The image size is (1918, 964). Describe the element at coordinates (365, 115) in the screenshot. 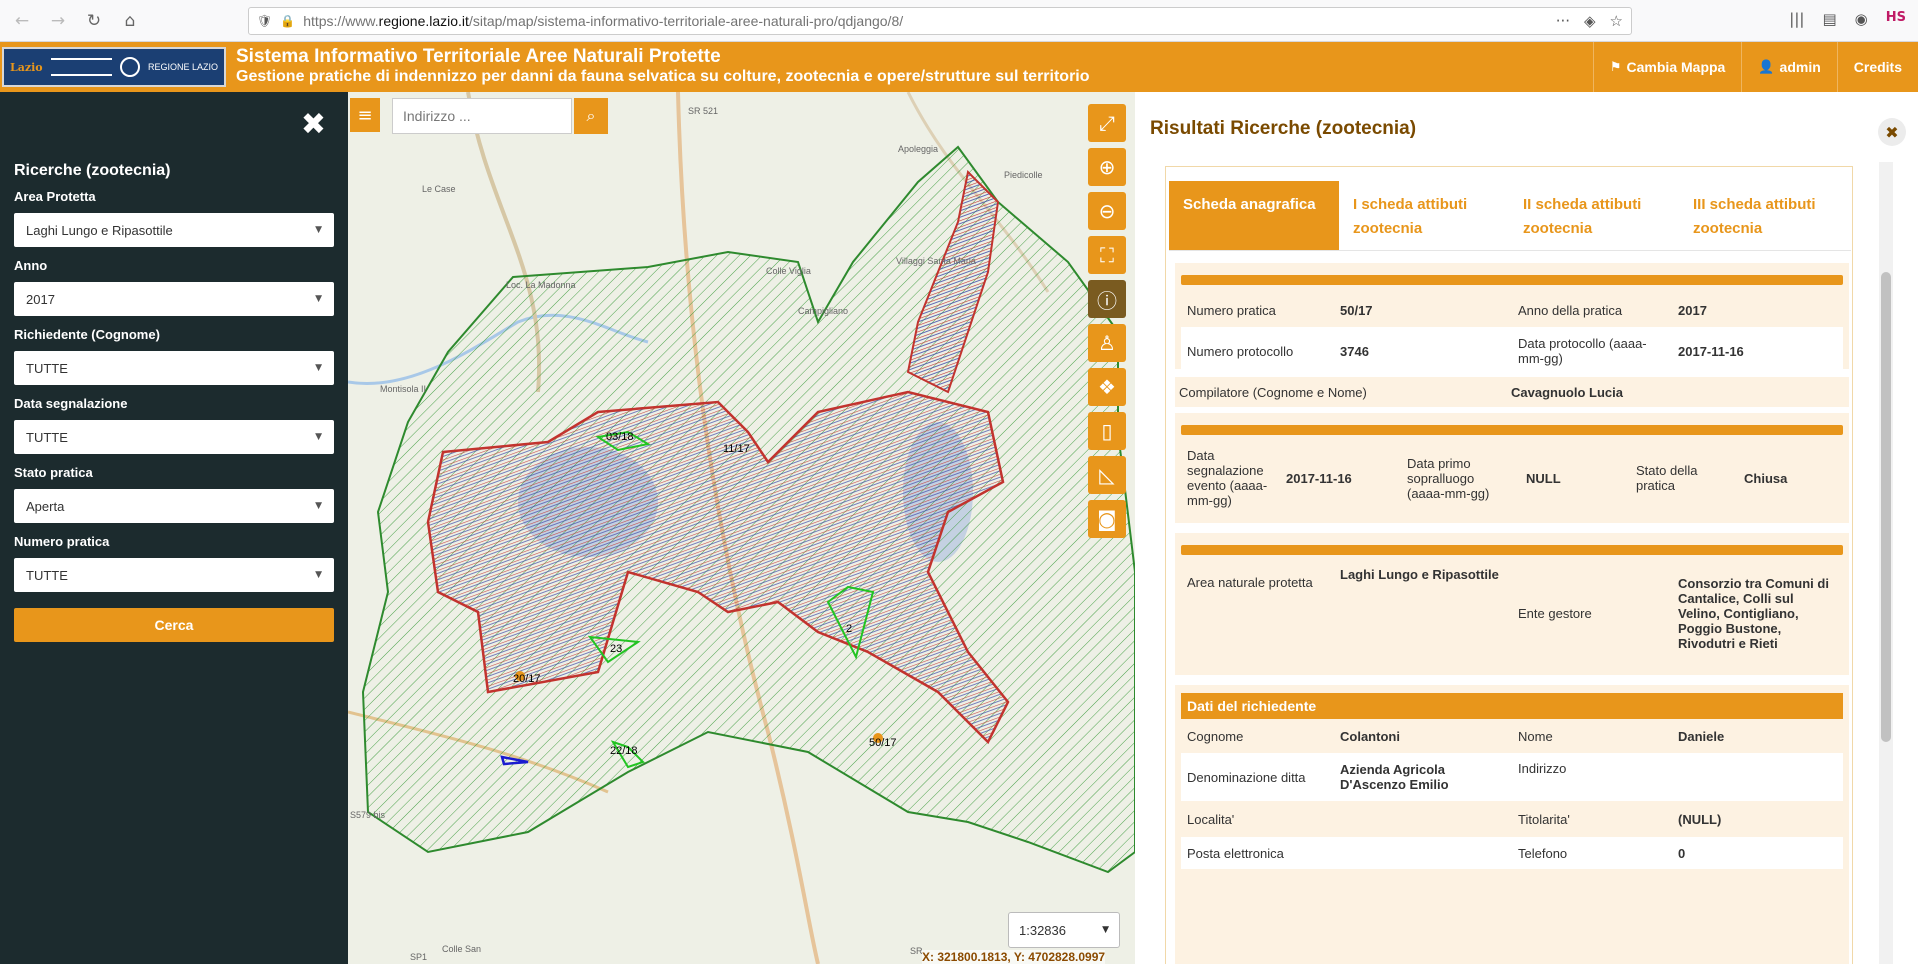

I see `layers-menu-button: ≡` at that location.